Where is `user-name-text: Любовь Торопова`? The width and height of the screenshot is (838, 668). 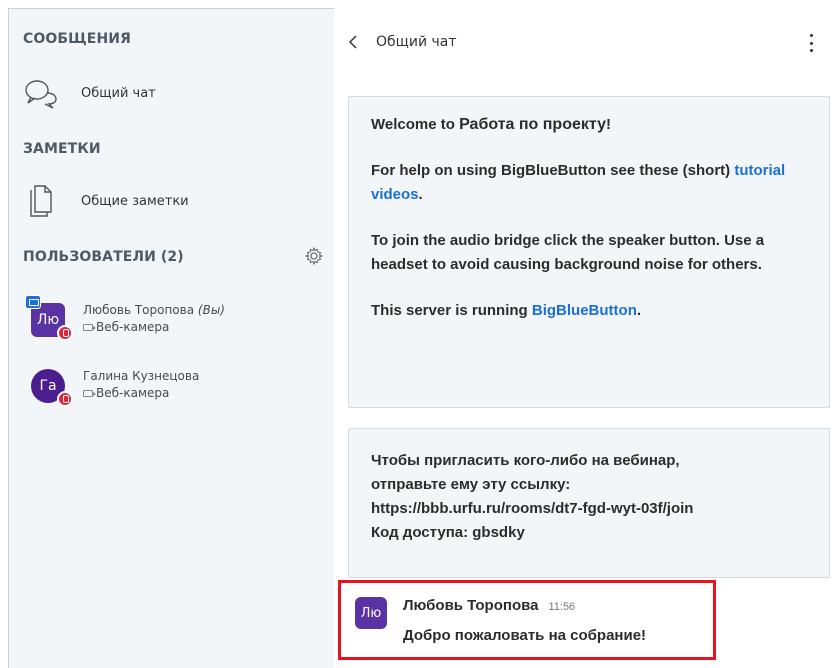
user-name-text: Любовь Торопова is located at coordinates (139, 310).